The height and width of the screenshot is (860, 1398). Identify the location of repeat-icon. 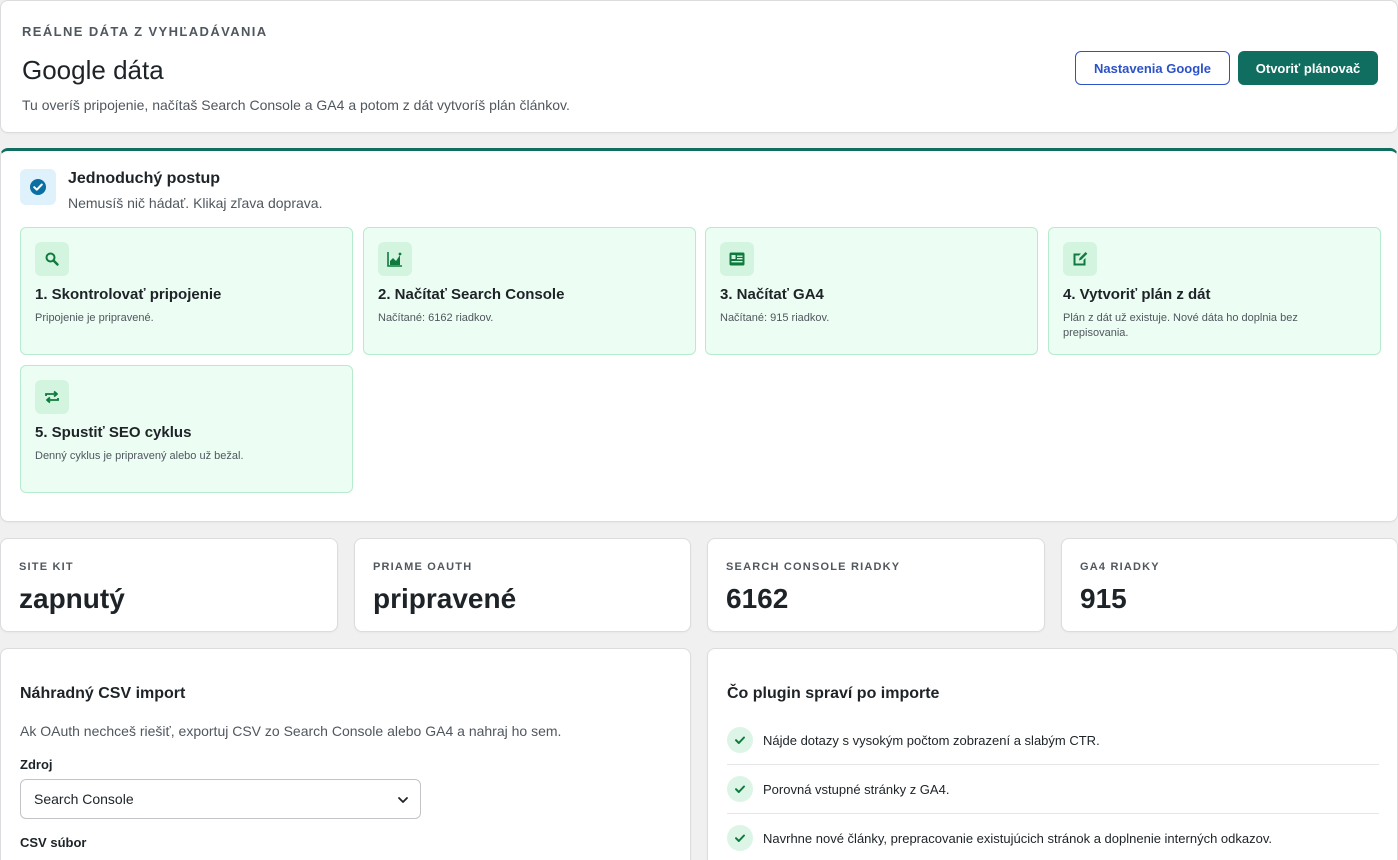
(52, 397).